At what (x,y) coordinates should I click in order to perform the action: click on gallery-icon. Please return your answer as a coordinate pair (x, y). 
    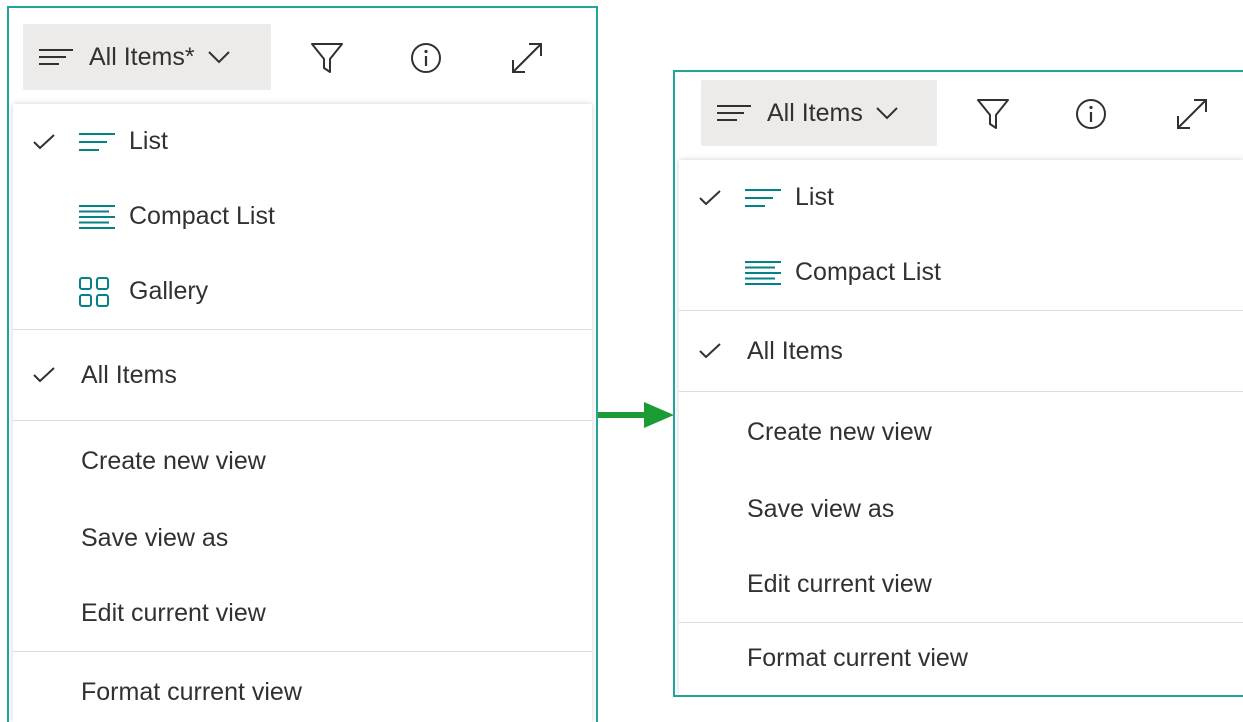
    Looking at the image, I should click on (94, 291).